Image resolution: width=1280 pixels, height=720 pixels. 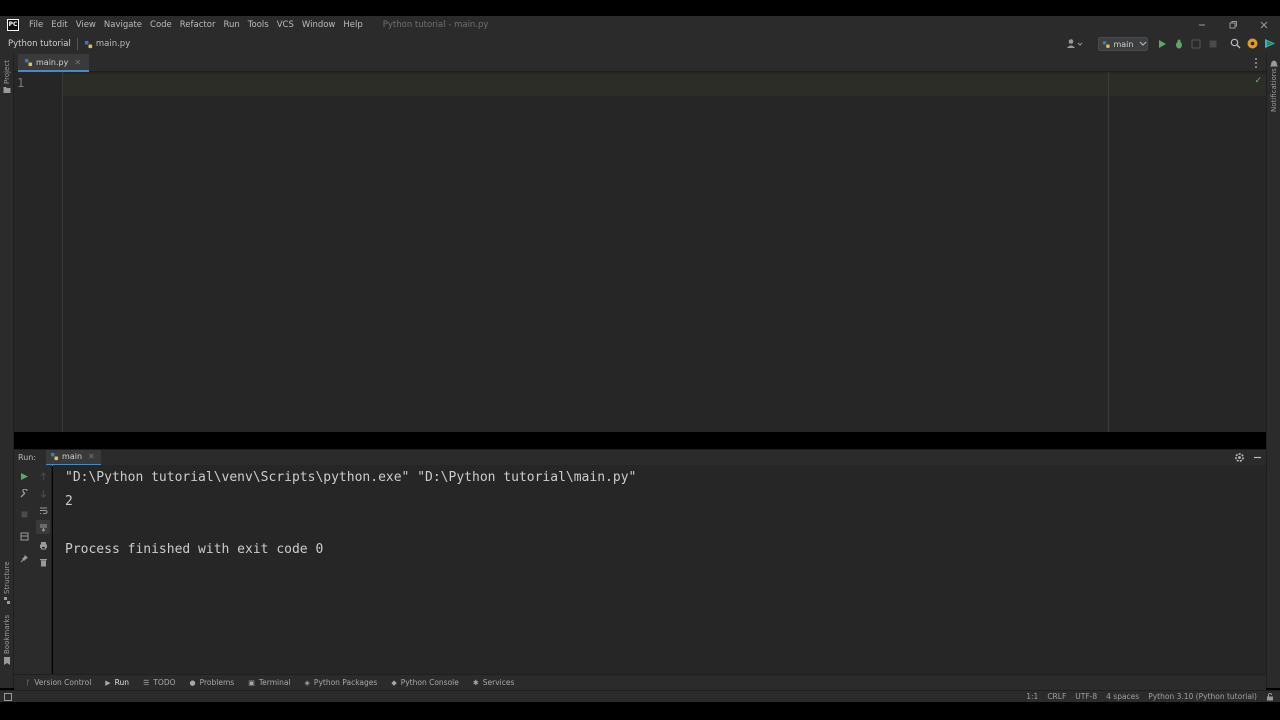 What do you see at coordinates (341, 683) in the screenshot?
I see `tool-tab-python-packages: ◈ Python Packages` at bounding box center [341, 683].